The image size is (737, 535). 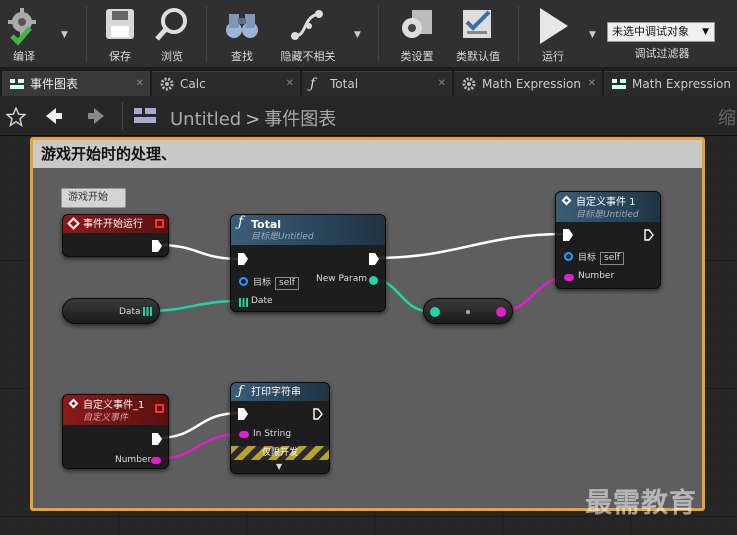 I want to click on save-button: 保存, so click(x=120, y=34).